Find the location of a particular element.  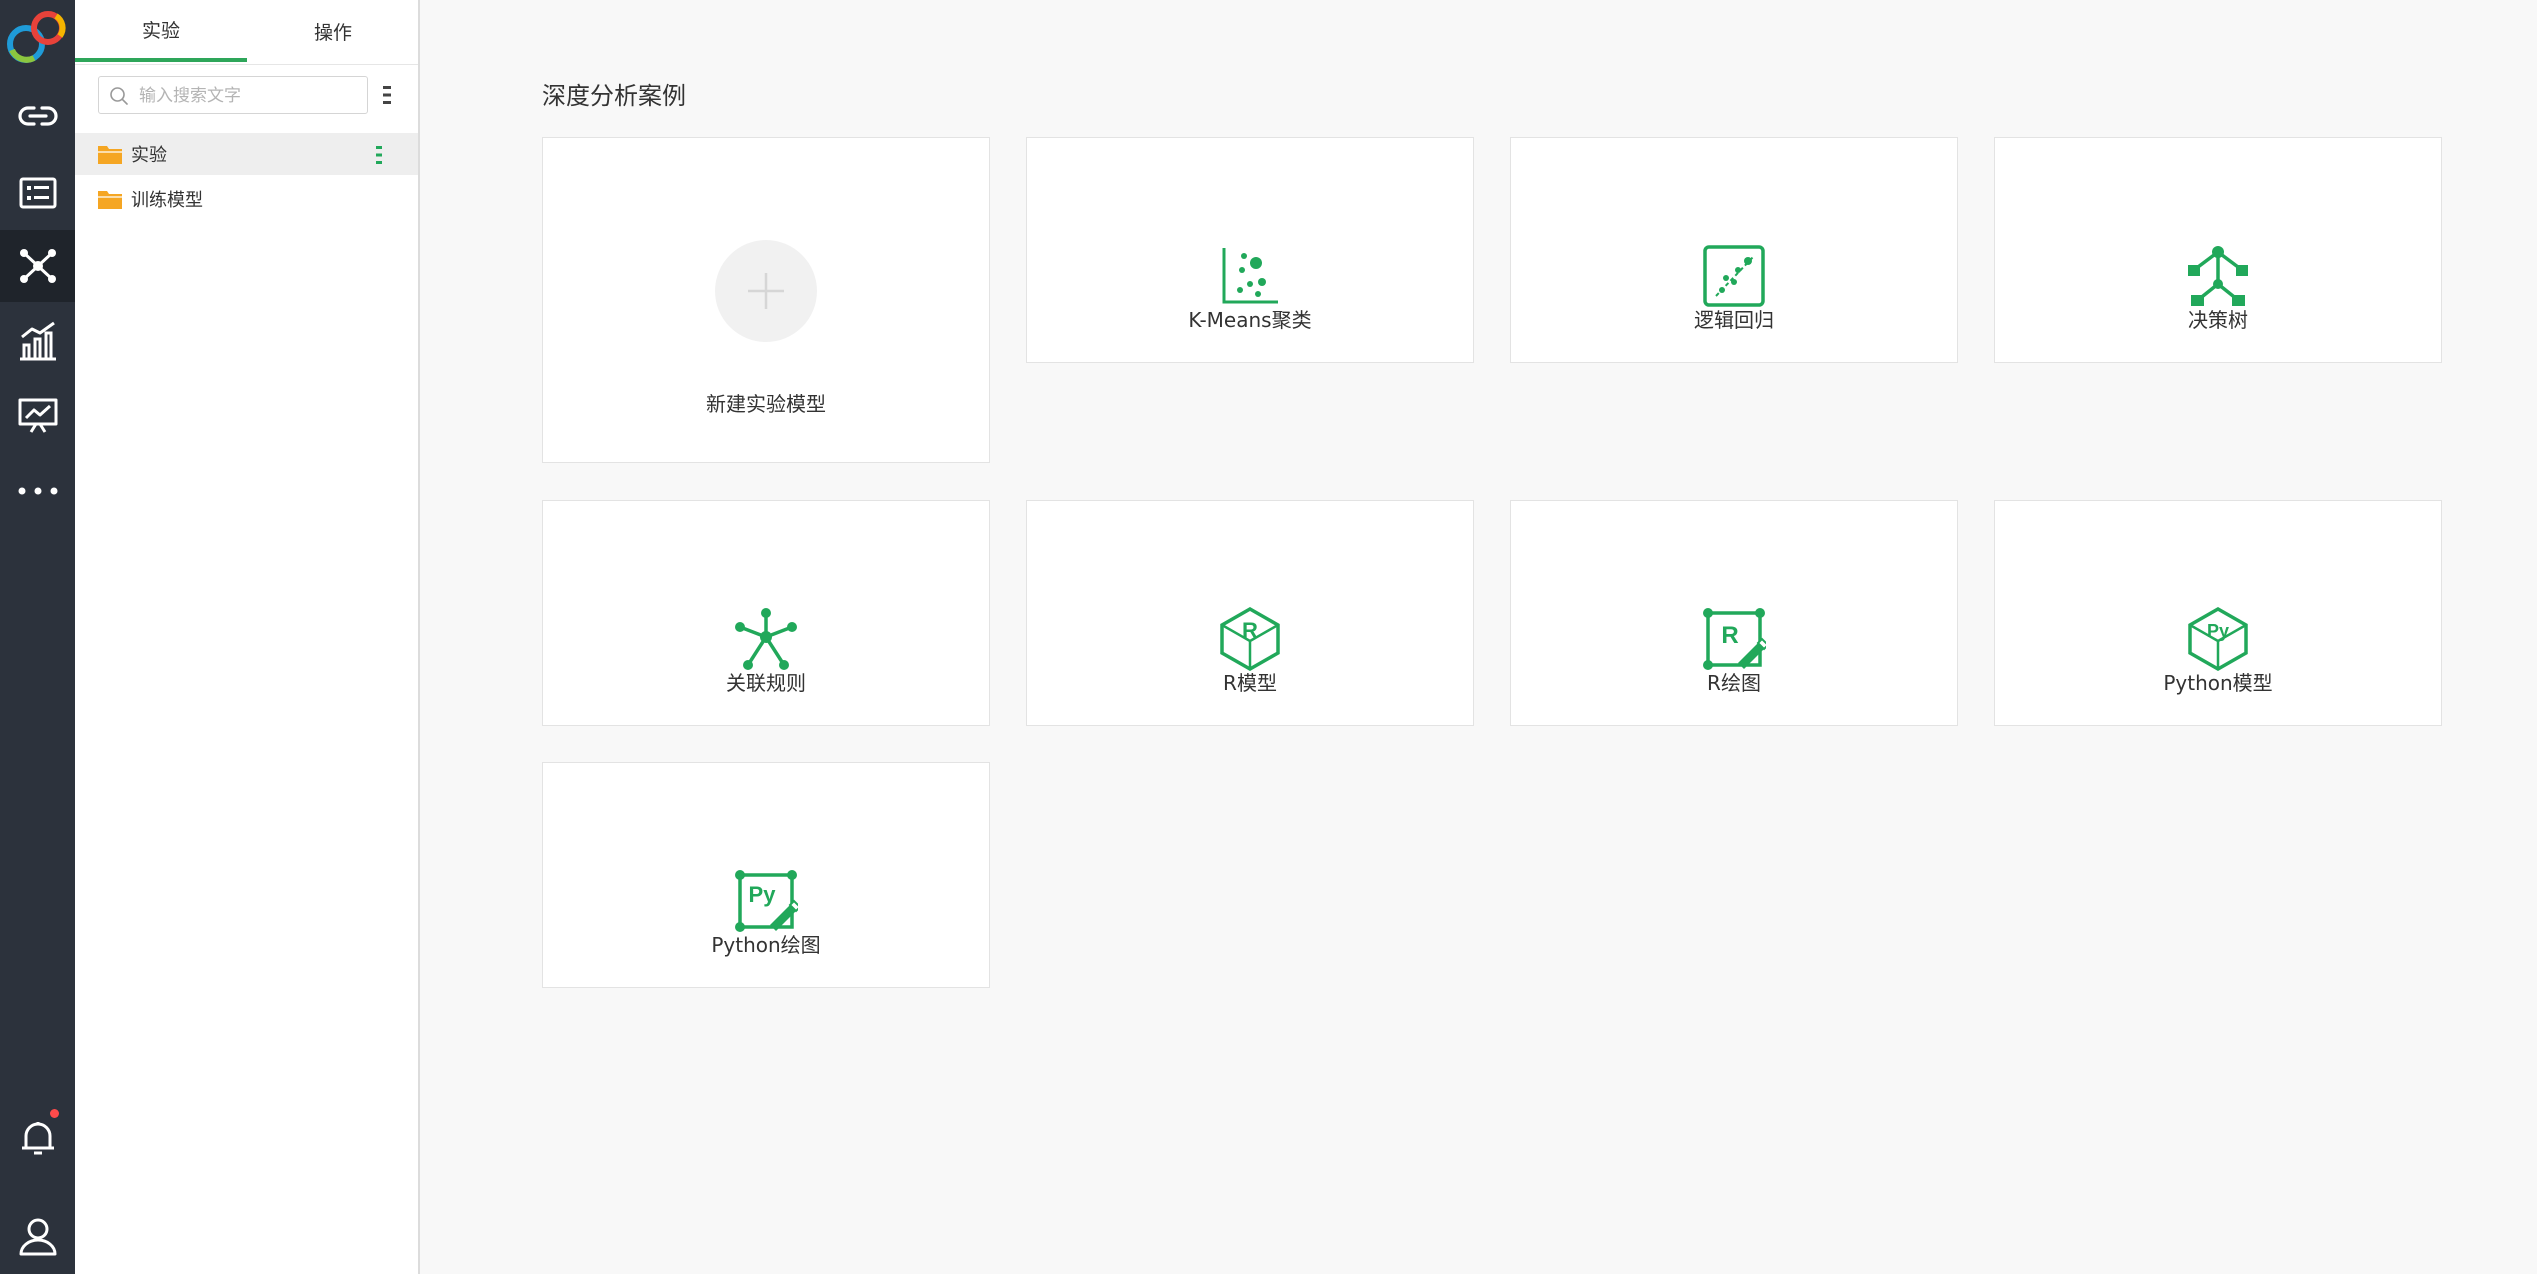

card-decision-tree: 决策树 is located at coordinates (2218, 250).